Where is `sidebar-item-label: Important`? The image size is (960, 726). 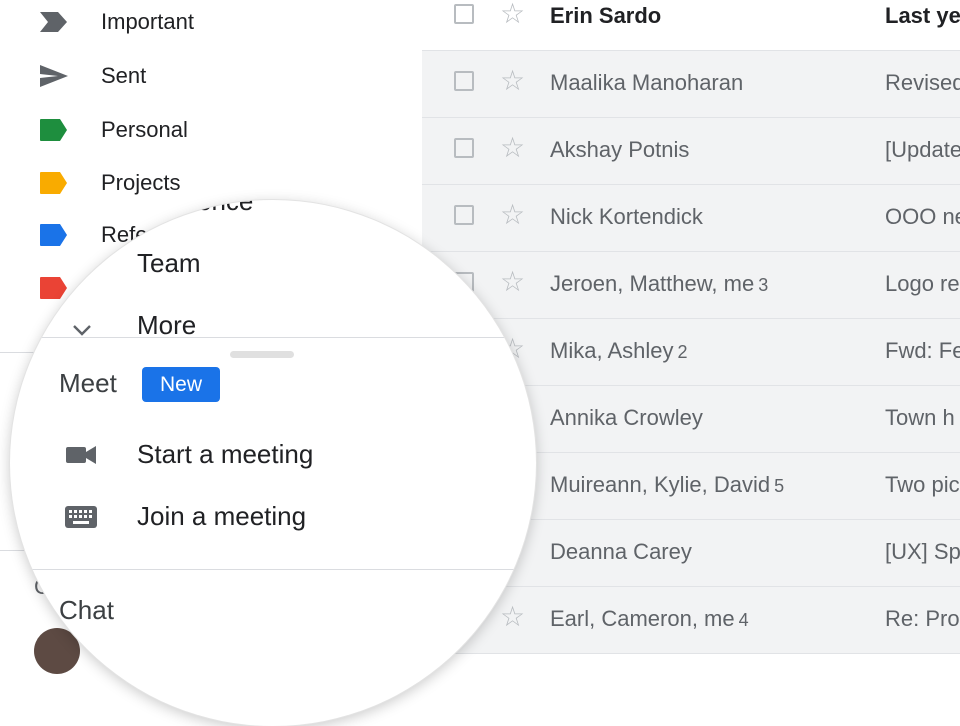 sidebar-item-label: Important is located at coordinates (147, 21).